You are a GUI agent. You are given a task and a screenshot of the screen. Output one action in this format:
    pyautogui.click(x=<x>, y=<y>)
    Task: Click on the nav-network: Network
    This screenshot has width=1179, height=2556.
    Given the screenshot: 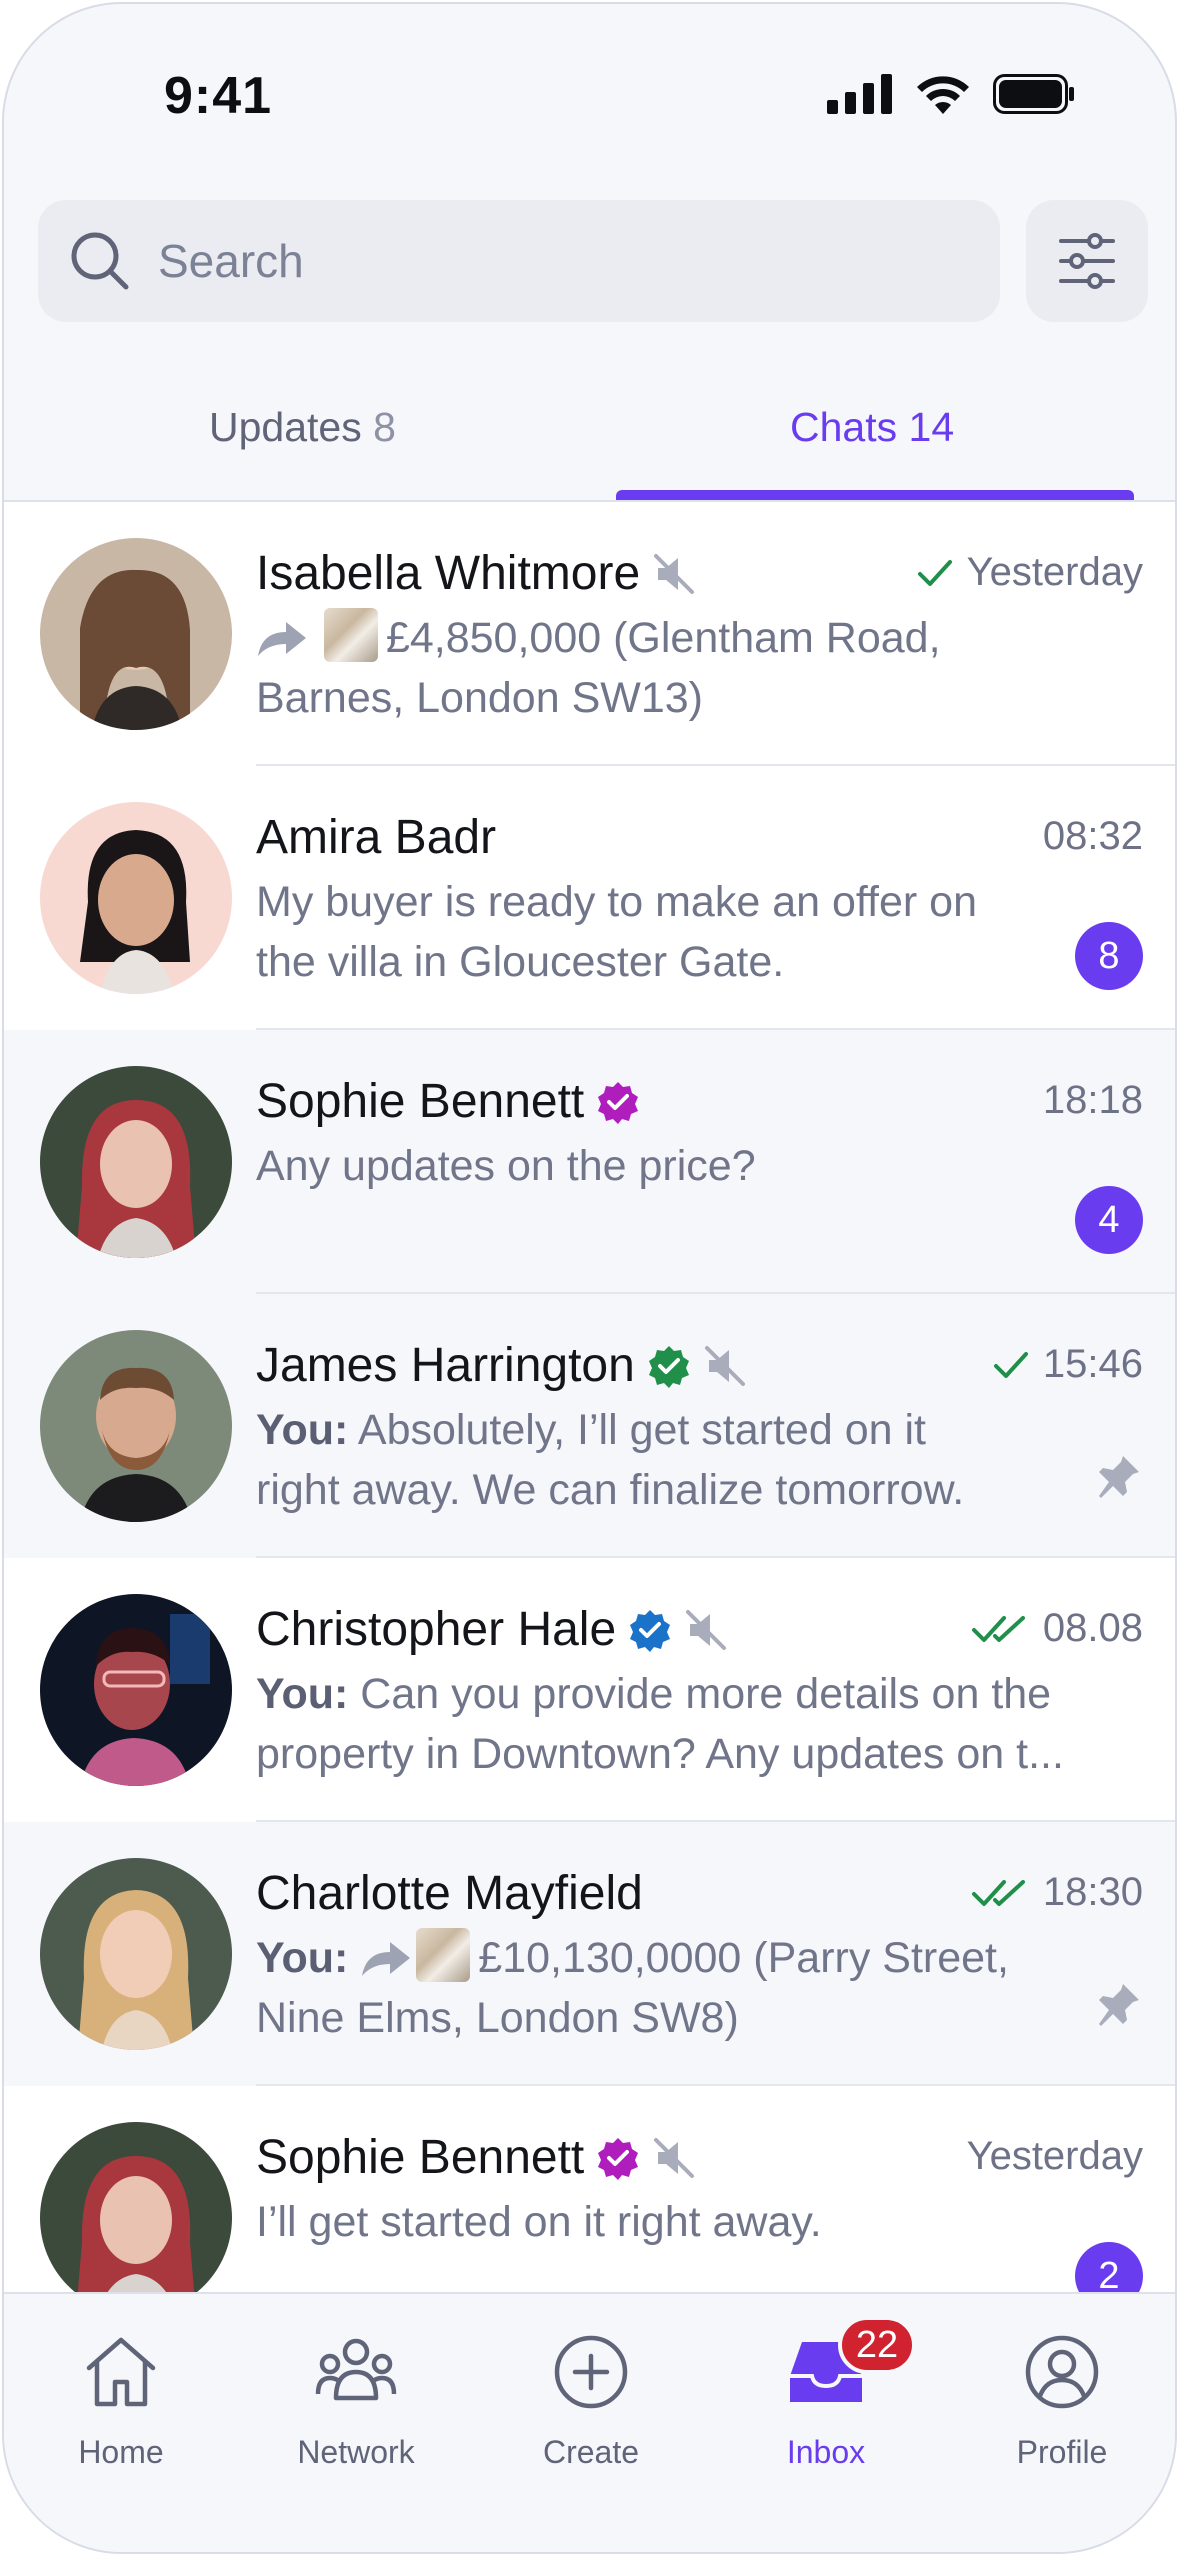 What is the action you would take?
    pyautogui.click(x=356, y=2397)
    